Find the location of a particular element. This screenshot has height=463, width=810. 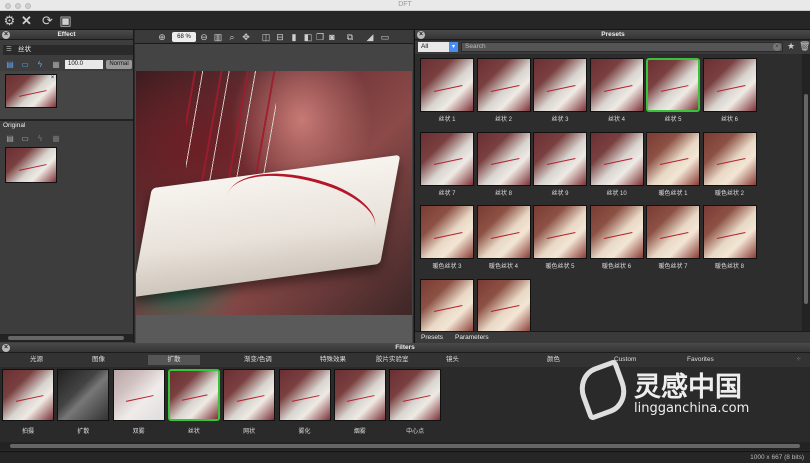

side-by-side-icon: ▮ is located at coordinates (294, 37).